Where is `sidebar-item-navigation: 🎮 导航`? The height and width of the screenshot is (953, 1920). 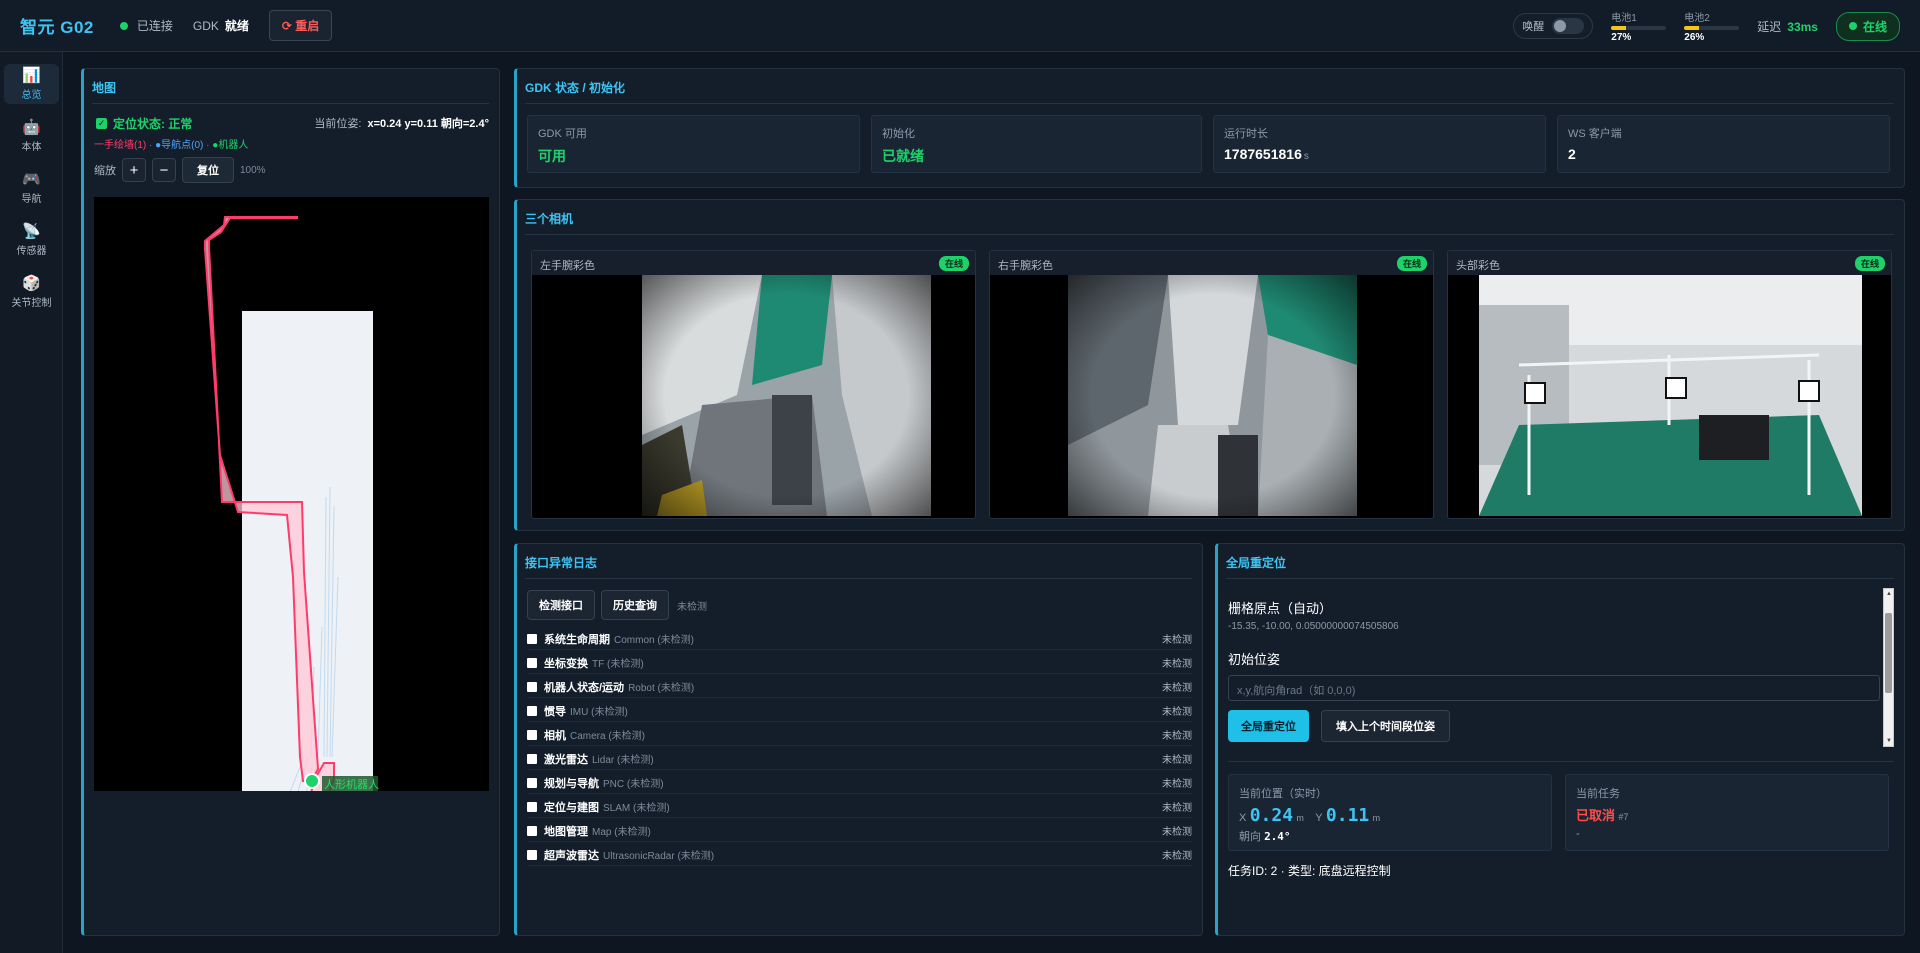
sidebar-item-navigation: 🎮 导航 is located at coordinates (31, 188).